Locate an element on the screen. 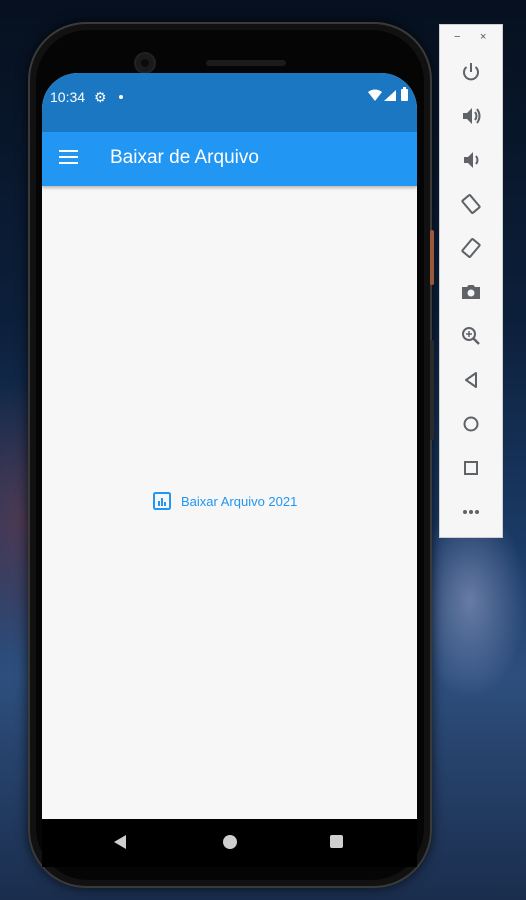 This screenshot has height=900, width=526. download-file-button: Baixar Arquivo 2021 is located at coordinates (225, 501).